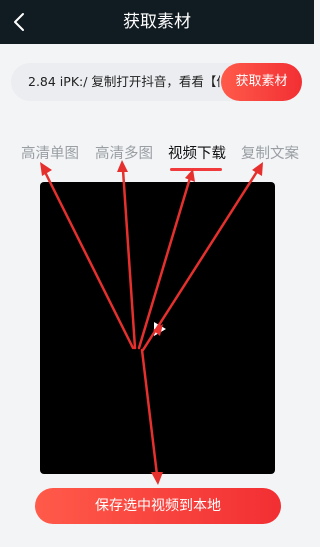  What do you see at coordinates (261, 82) in the screenshot?
I see `fetch-material-button: 获取素材` at bounding box center [261, 82].